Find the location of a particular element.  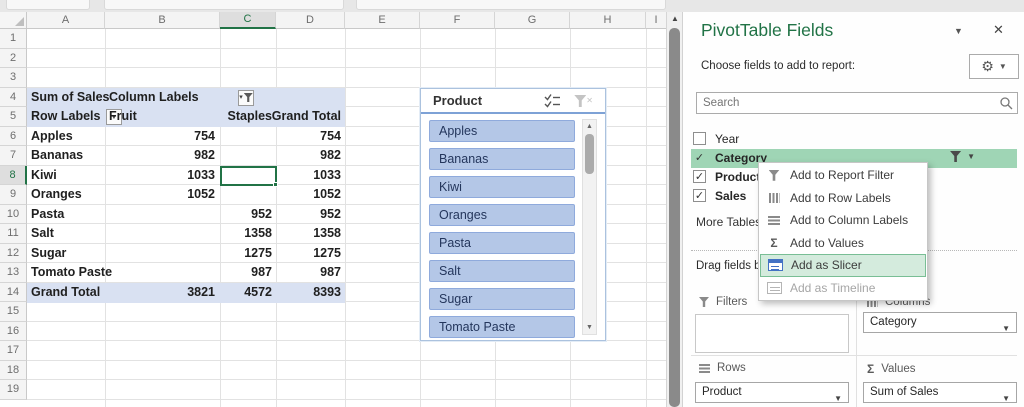

active-cell-C8 is located at coordinates (249, 176).